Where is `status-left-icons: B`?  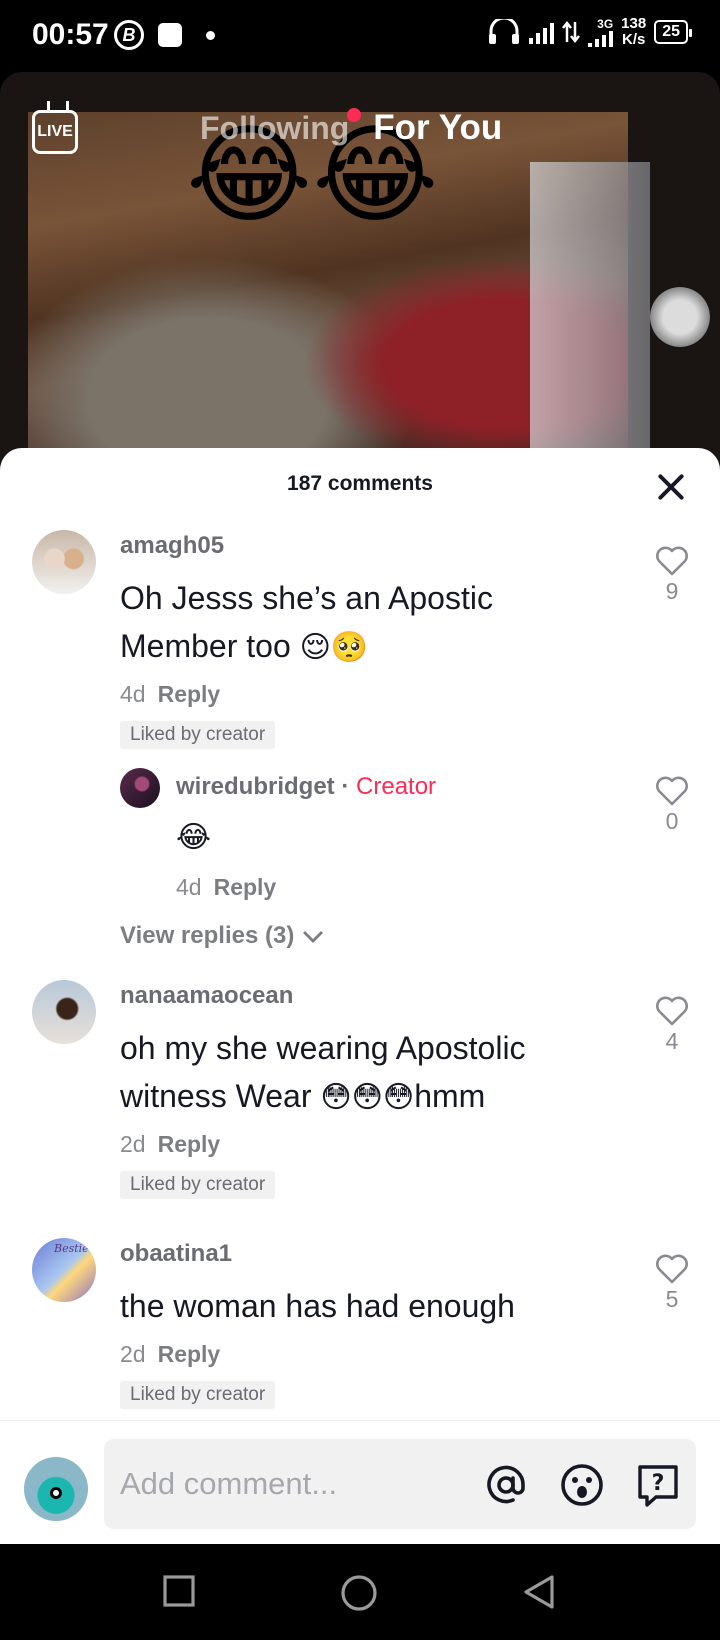 status-left-icons: B is located at coordinates (164, 35).